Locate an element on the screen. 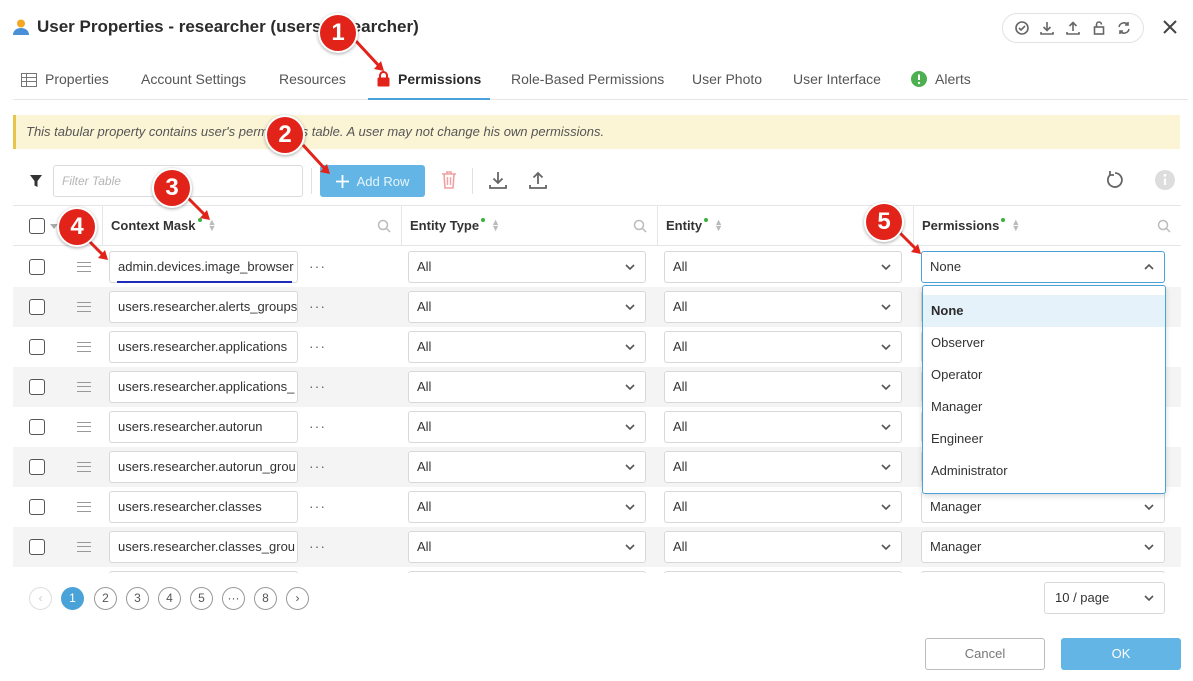 This screenshot has height=681, width=1193. permissions-select is located at coordinates (1043, 572).